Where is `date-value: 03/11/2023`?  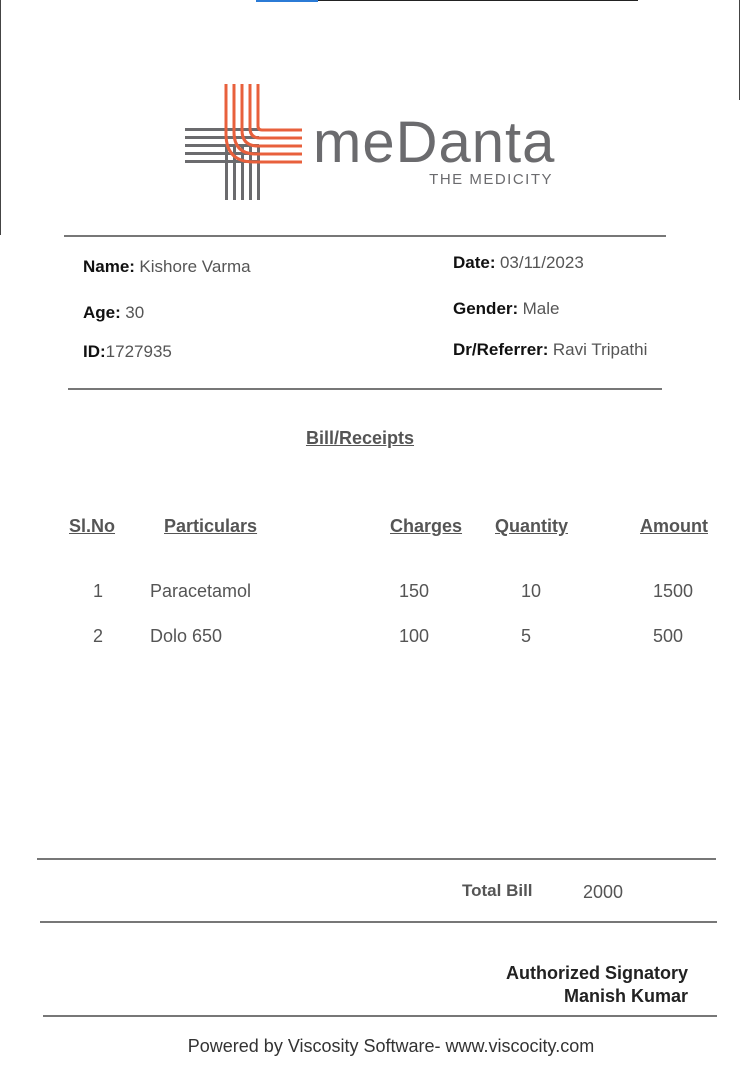 date-value: 03/11/2023 is located at coordinates (541, 262).